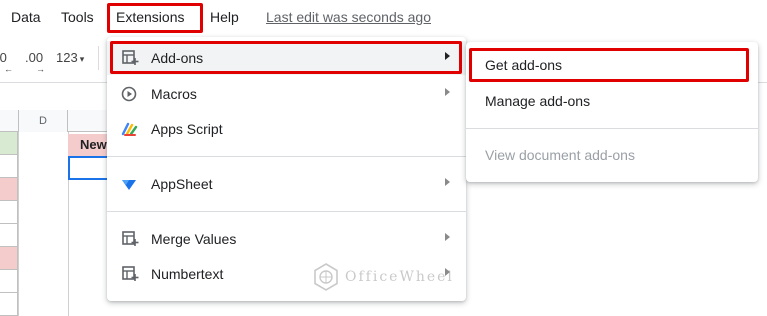 Image resolution: width=767 pixels, height=316 pixels. I want to click on toolbar-separator, so click(98, 58).